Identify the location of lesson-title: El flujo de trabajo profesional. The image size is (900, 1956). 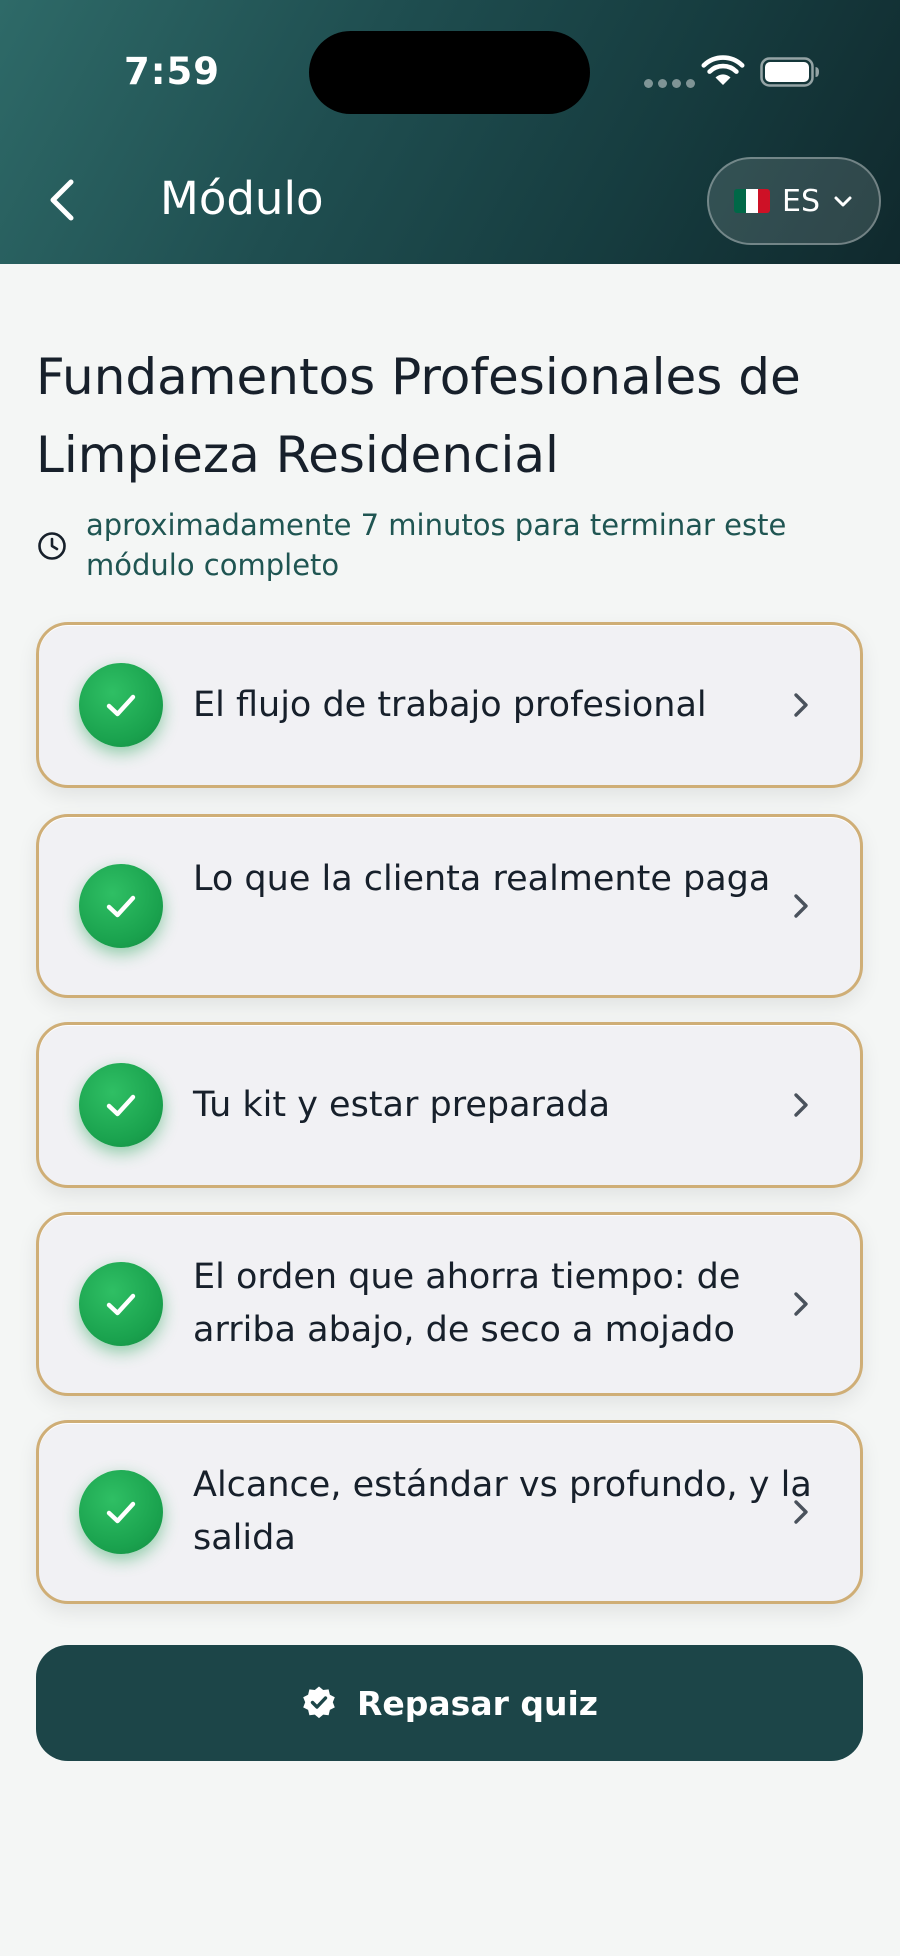
(450, 704).